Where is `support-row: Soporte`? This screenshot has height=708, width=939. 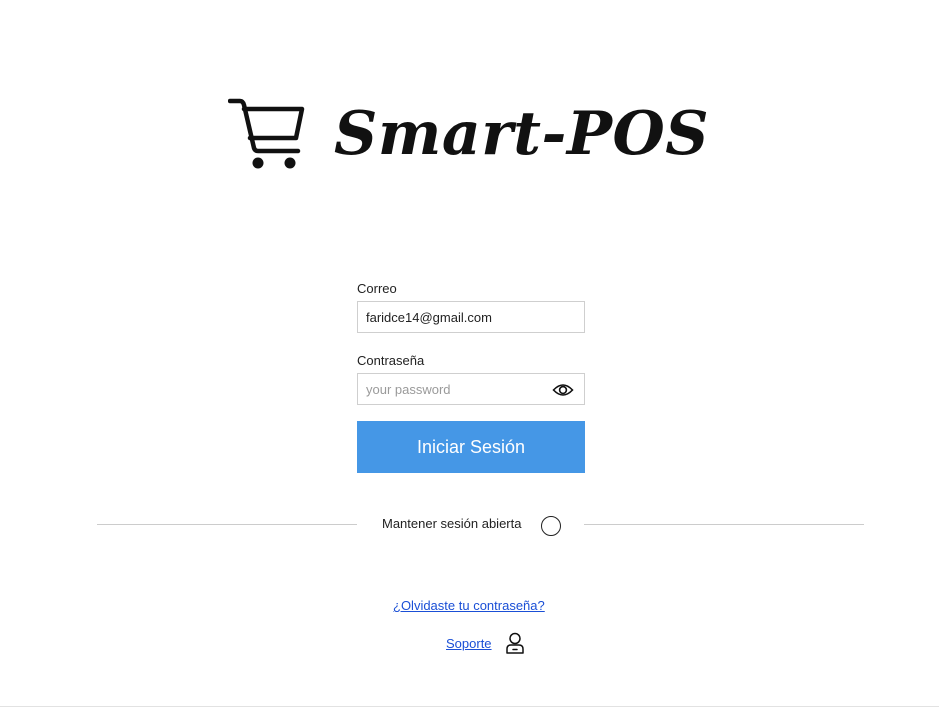 support-row: Soporte is located at coordinates (485, 643).